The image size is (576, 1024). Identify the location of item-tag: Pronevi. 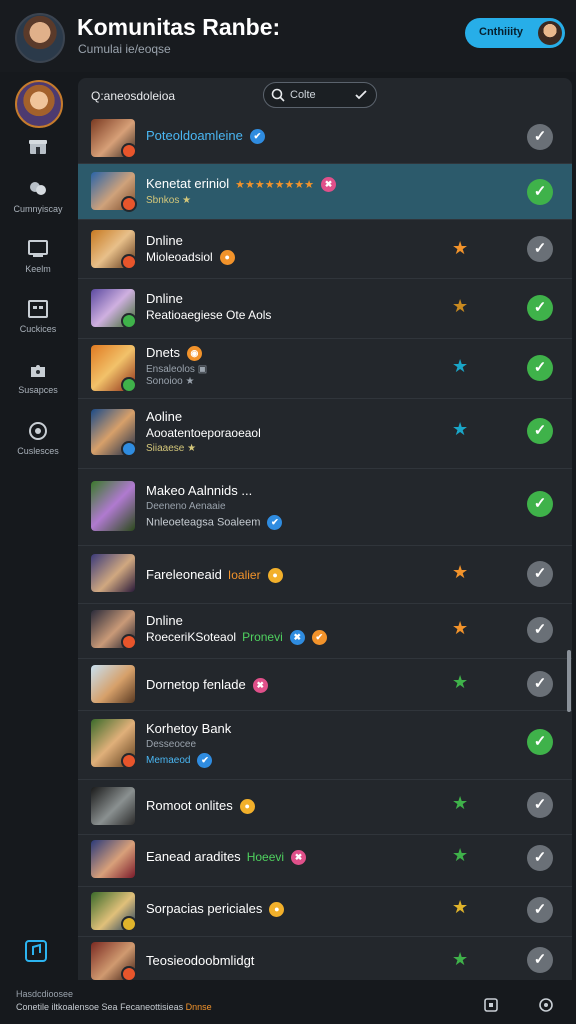
(262, 637).